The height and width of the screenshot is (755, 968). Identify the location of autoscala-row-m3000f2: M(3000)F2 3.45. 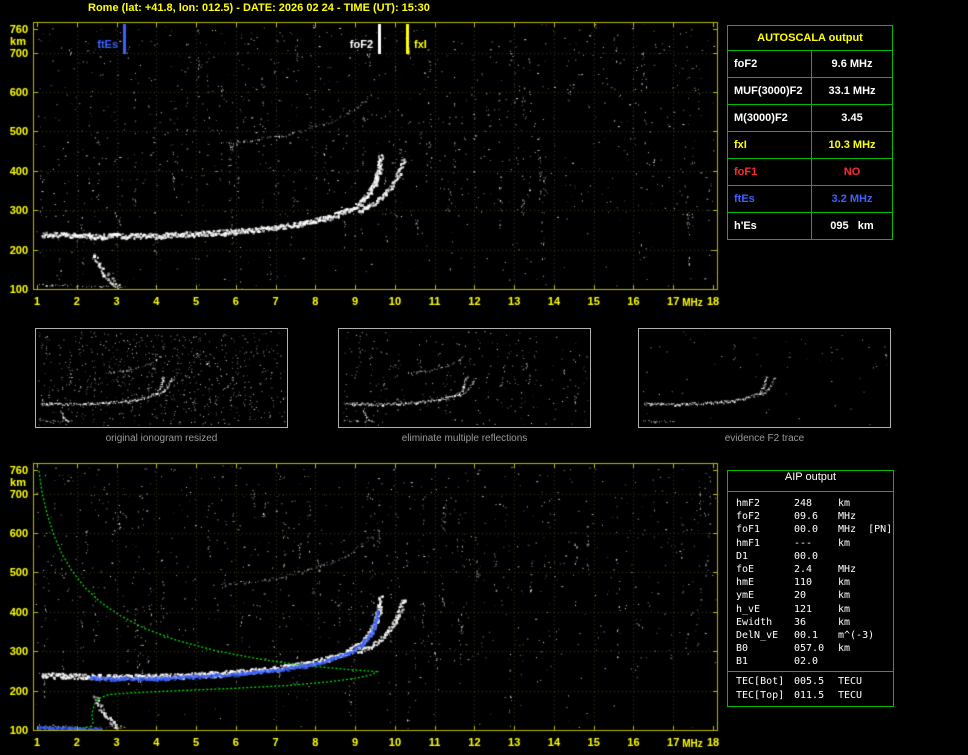
(810, 118).